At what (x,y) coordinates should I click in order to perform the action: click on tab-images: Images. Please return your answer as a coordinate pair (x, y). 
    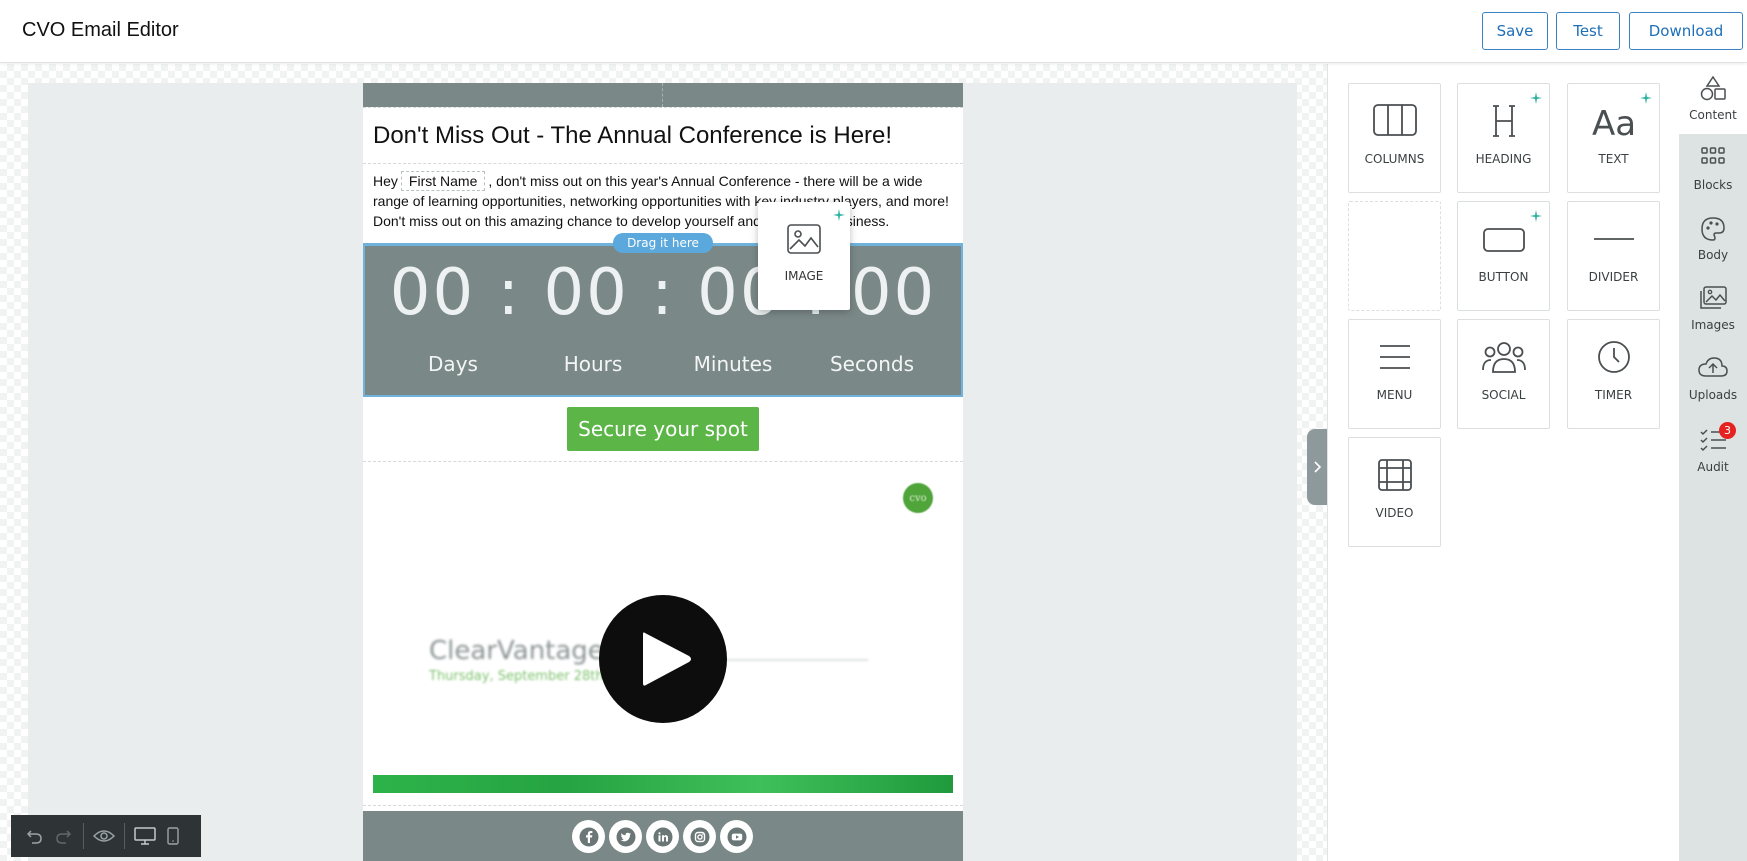
    Looking at the image, I should click on (1713, 309).